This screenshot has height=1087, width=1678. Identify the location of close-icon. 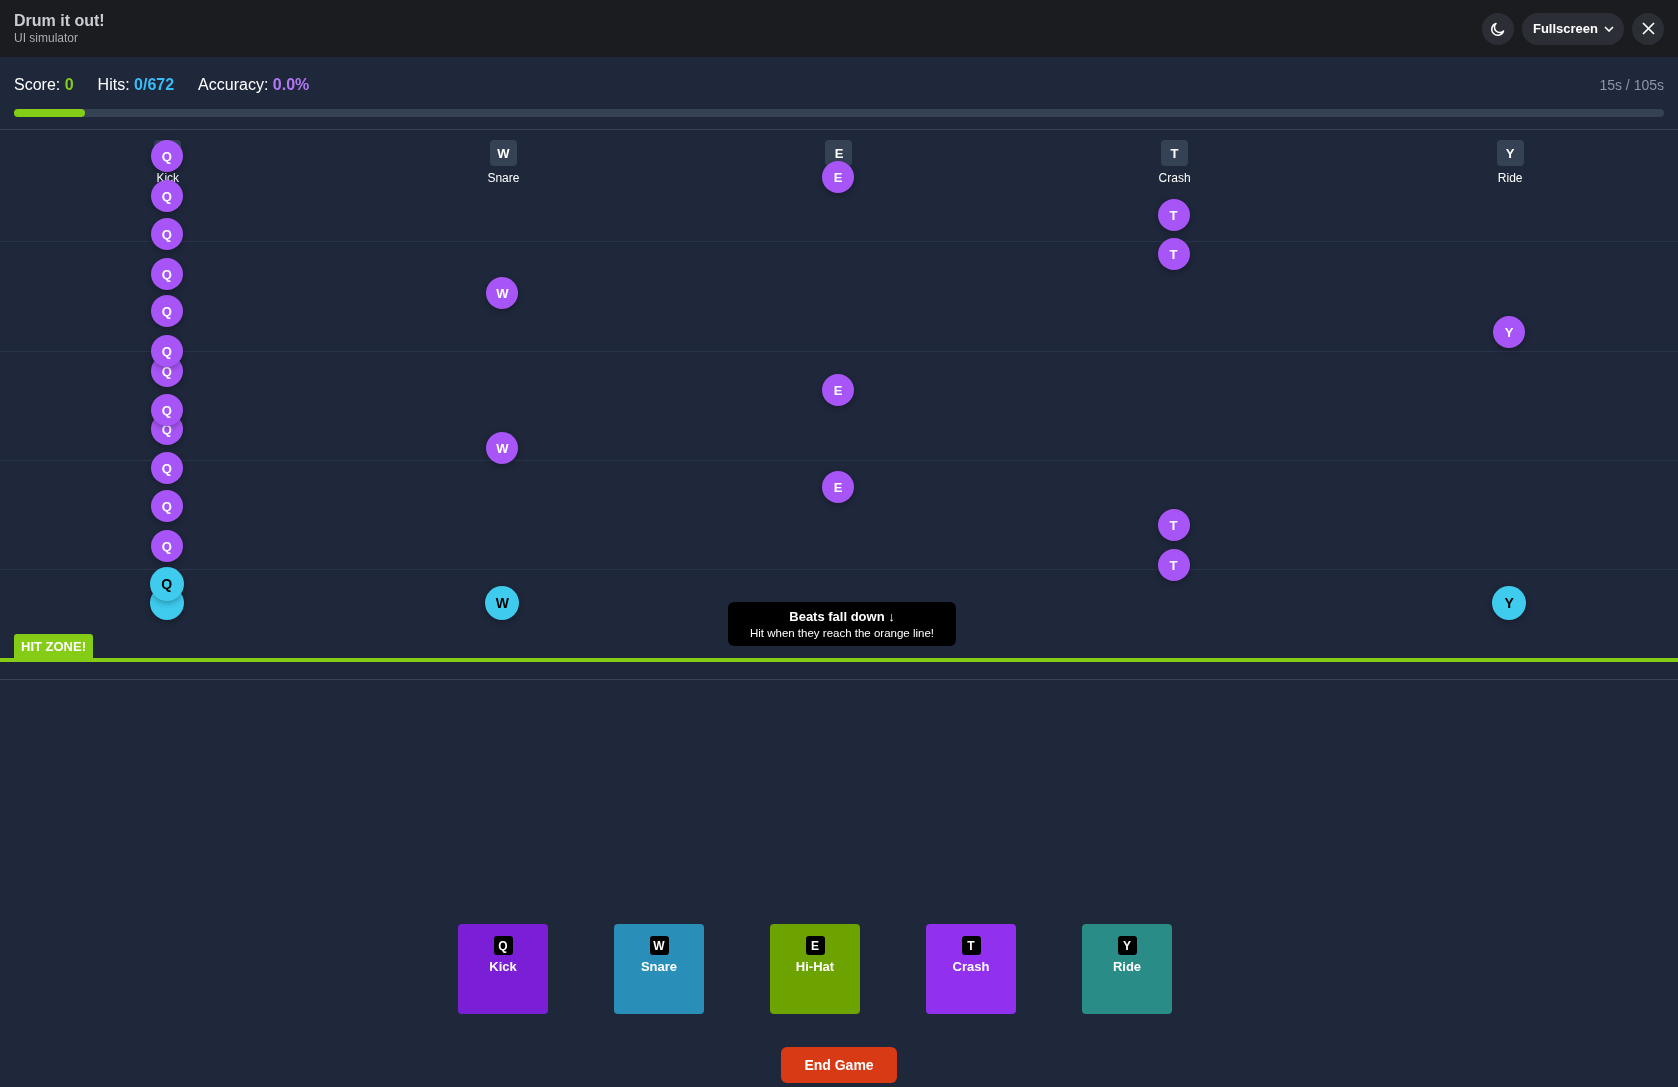
(1648, 28).